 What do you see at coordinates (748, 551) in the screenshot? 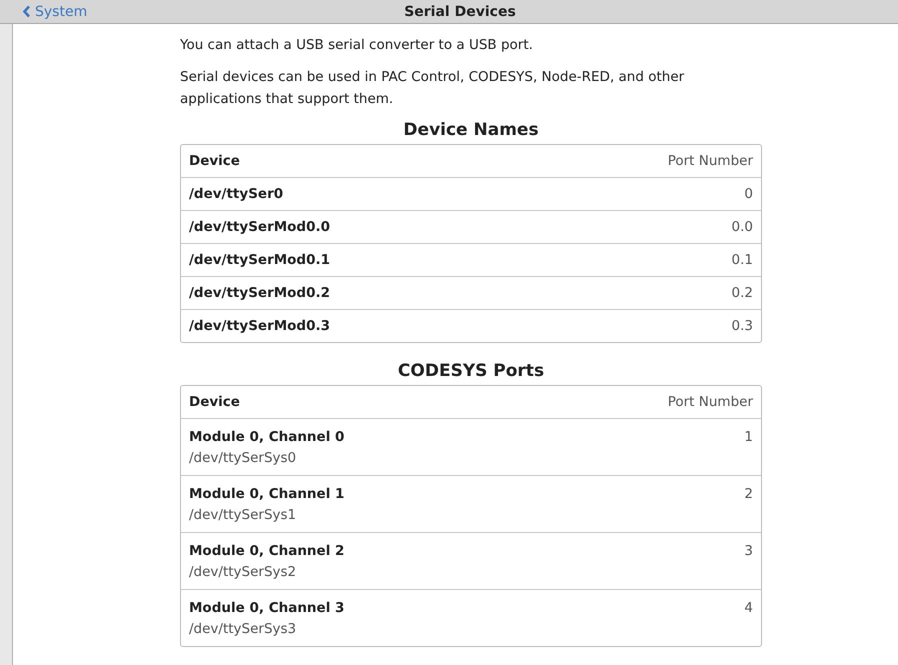
I see `port-number: 3` at bounding box center [748, 551].